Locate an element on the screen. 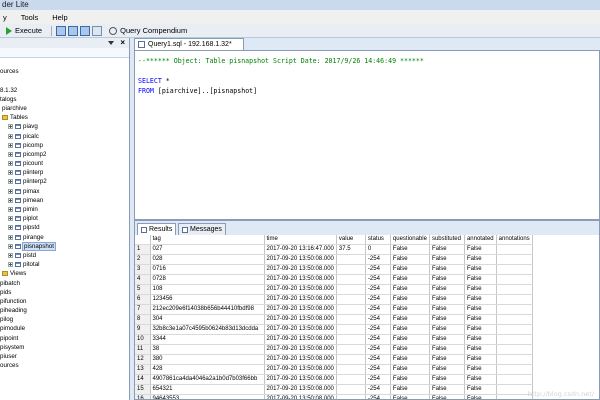 Image resolution: width=600 pixels, height=400 pixels. tab-query1: Query1.sql - 192.168.1.32* is located at coordinates (189, 44).